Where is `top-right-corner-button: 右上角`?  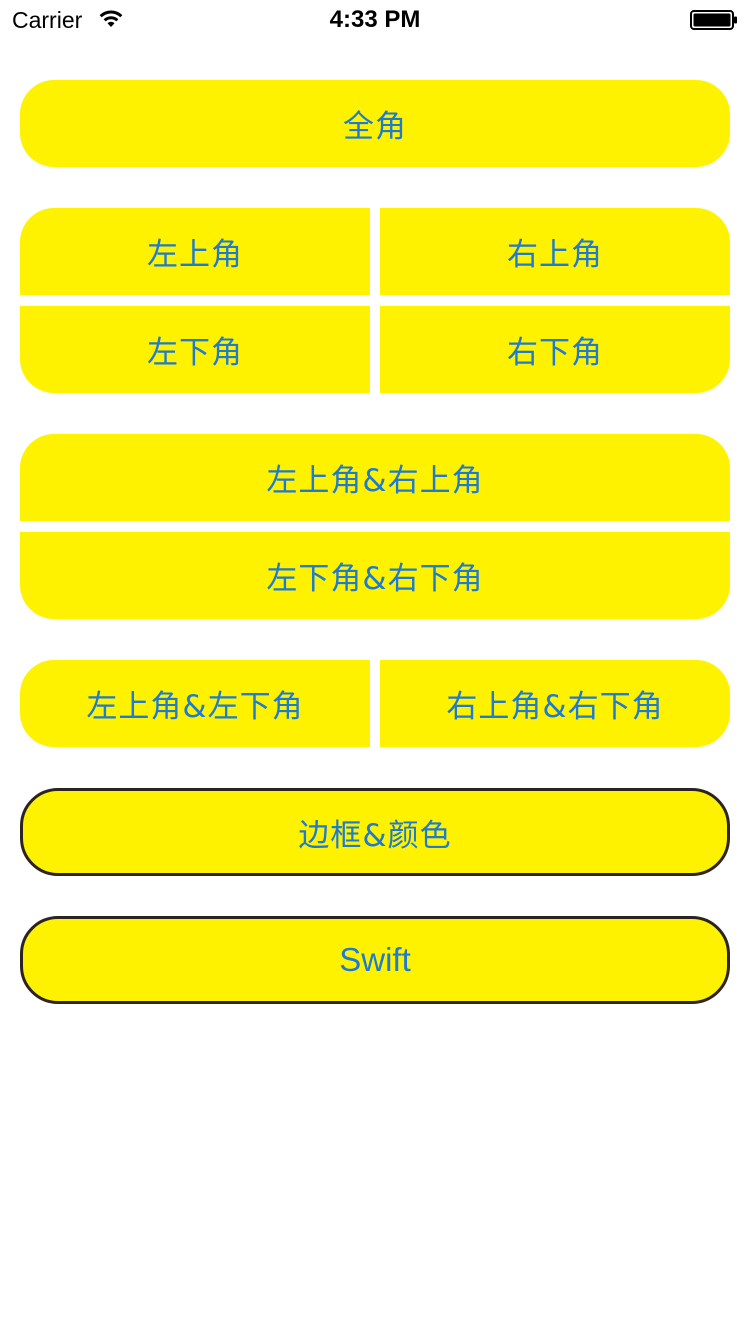 top-right-corner-button: 右上角 is located at coordinates (555, 251).